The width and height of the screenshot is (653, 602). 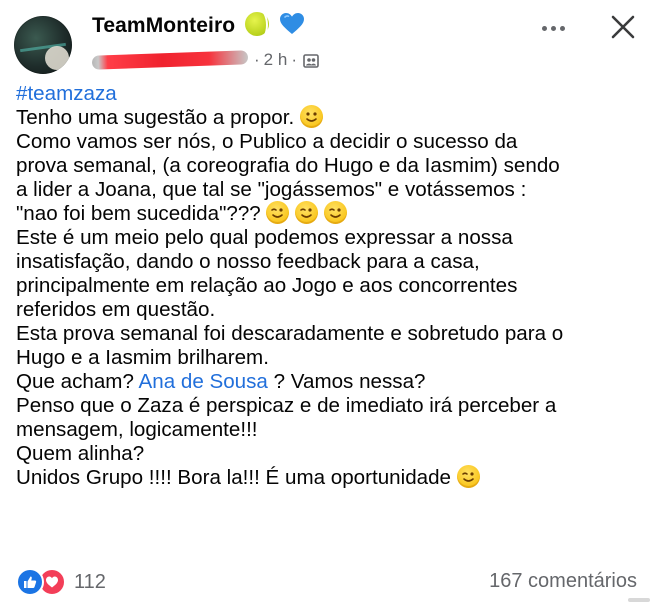 What do you see at coordinates (203, 381) in the screenshot?
I see `mention-link: Ana de Sousa` at bounding box center [203, 381].